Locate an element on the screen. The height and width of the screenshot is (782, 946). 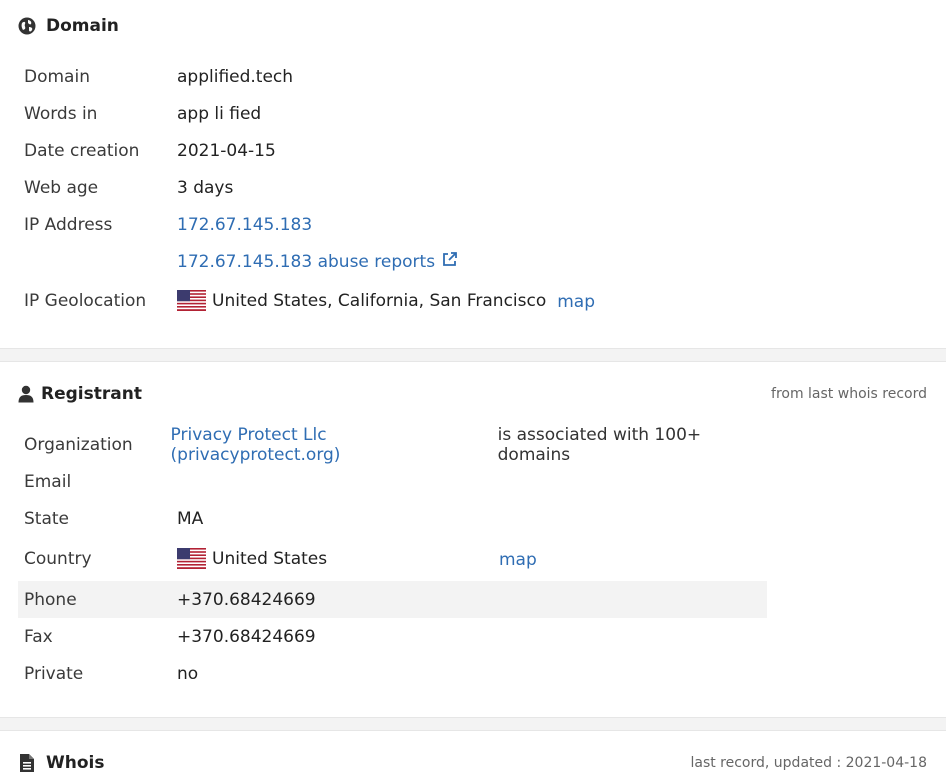
row-web-age: Web age 3 days is located at coordinates (392, 187).